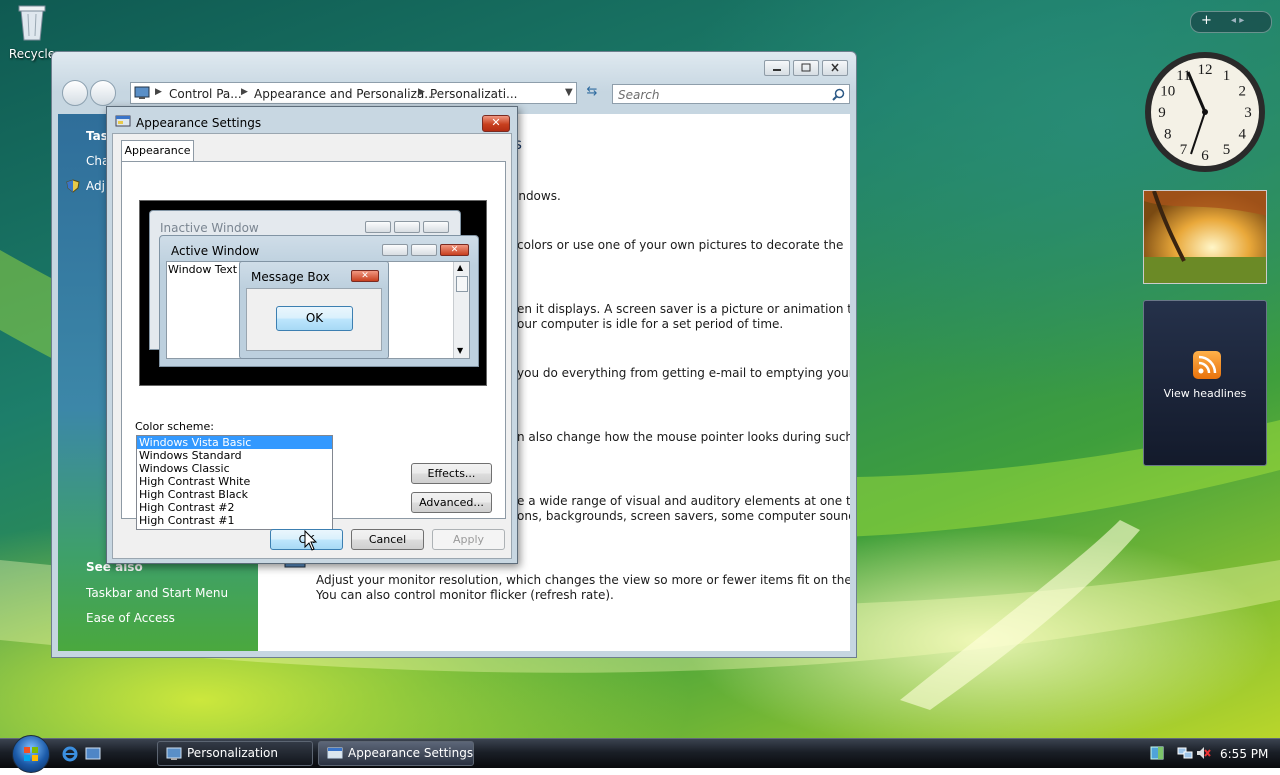  I want to click on apply-button: Apply, so click(468, 539).